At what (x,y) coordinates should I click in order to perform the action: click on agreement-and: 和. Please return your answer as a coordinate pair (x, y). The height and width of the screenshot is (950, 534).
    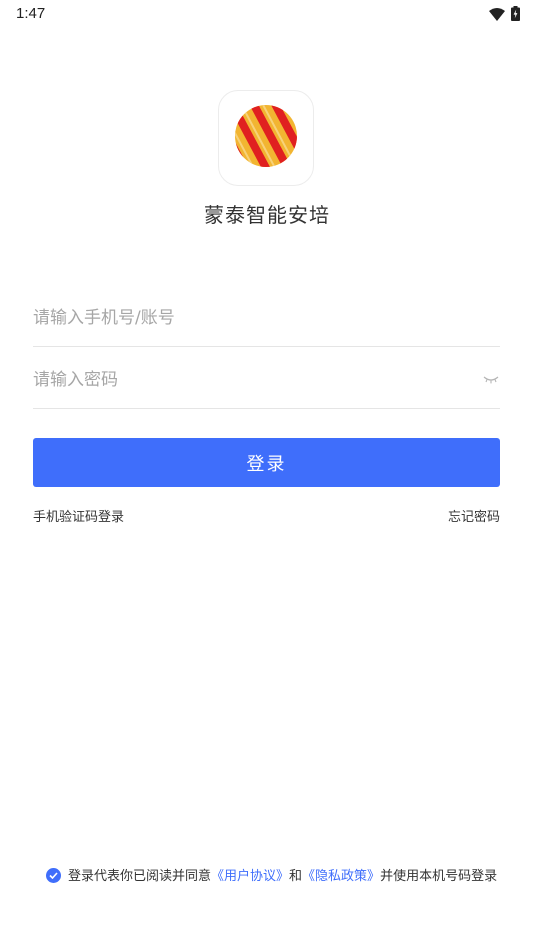
    Looking at the image, I should click on (296, 876).